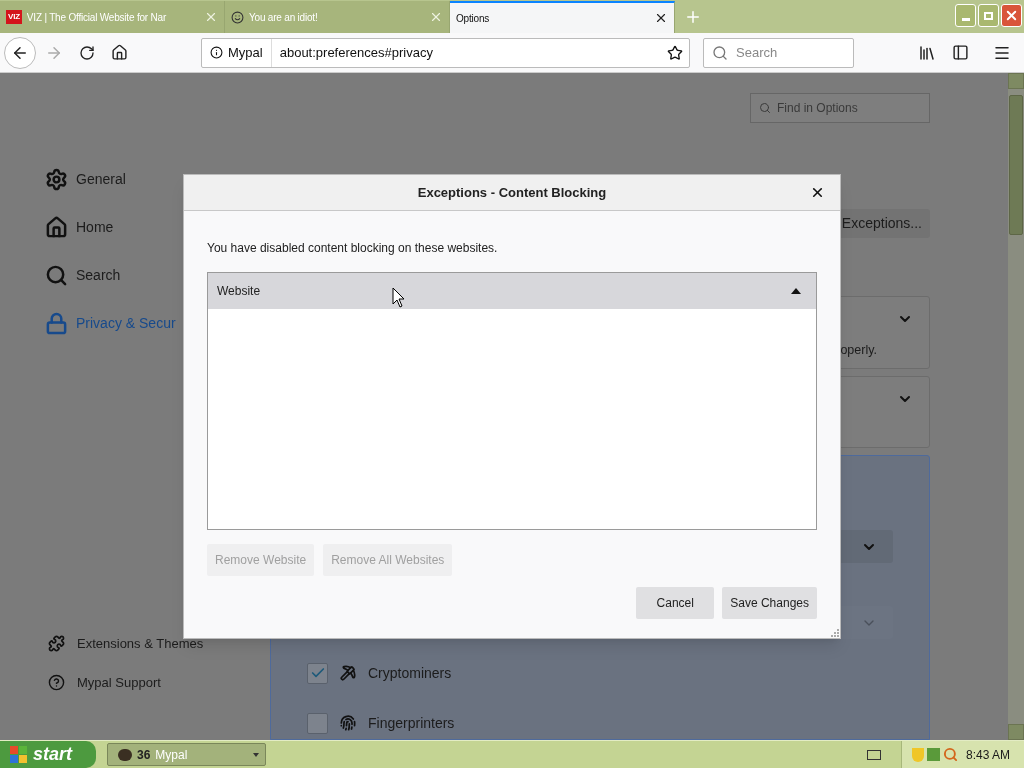 The width and height of the screenshot is (1024, 768). Describe the element at coordinates (216, 52) in the screenshot. I see `info-icon` at that location.